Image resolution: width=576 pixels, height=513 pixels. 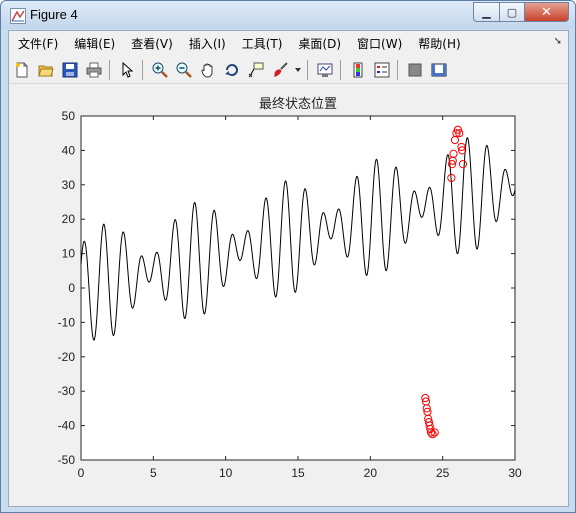 What do you see at coordinates (515, 473) in the screenshot?
I see `x-tick-label: 30` at bounding box center [515, 473].